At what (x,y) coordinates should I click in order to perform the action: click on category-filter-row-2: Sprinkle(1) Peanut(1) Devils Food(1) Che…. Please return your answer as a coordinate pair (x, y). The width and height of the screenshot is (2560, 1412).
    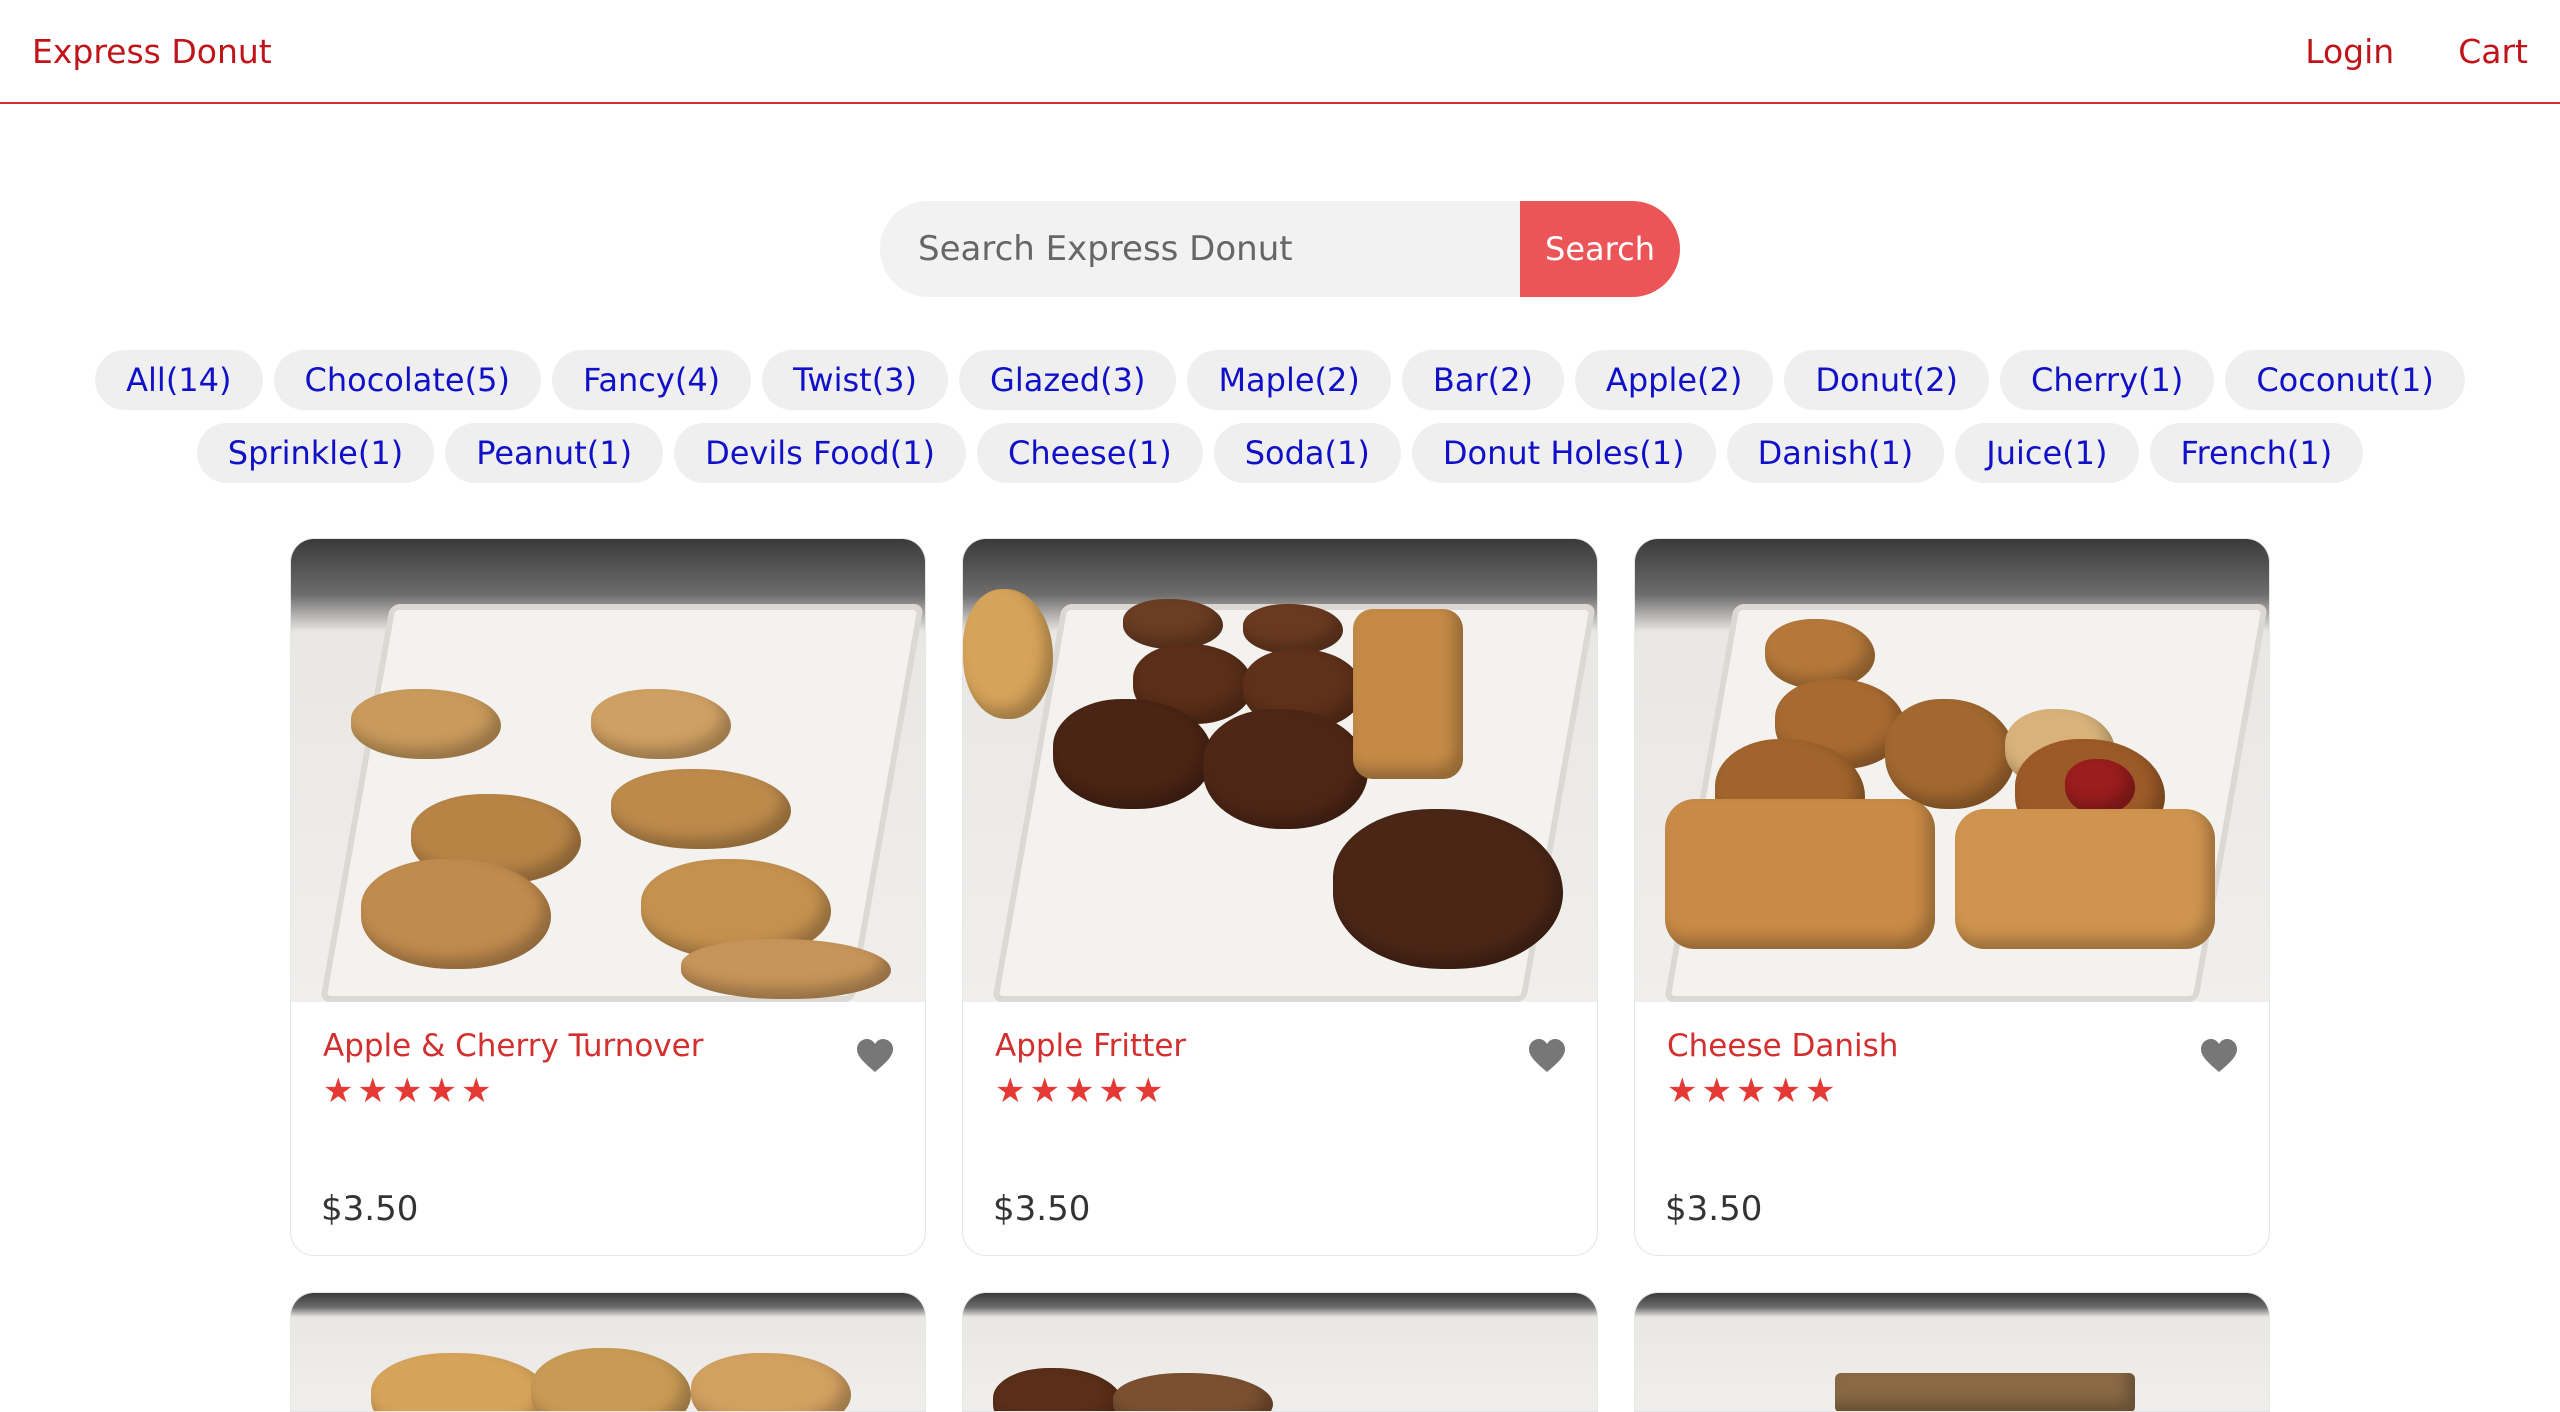
    Looking at the image, I should click on (1280, 453).